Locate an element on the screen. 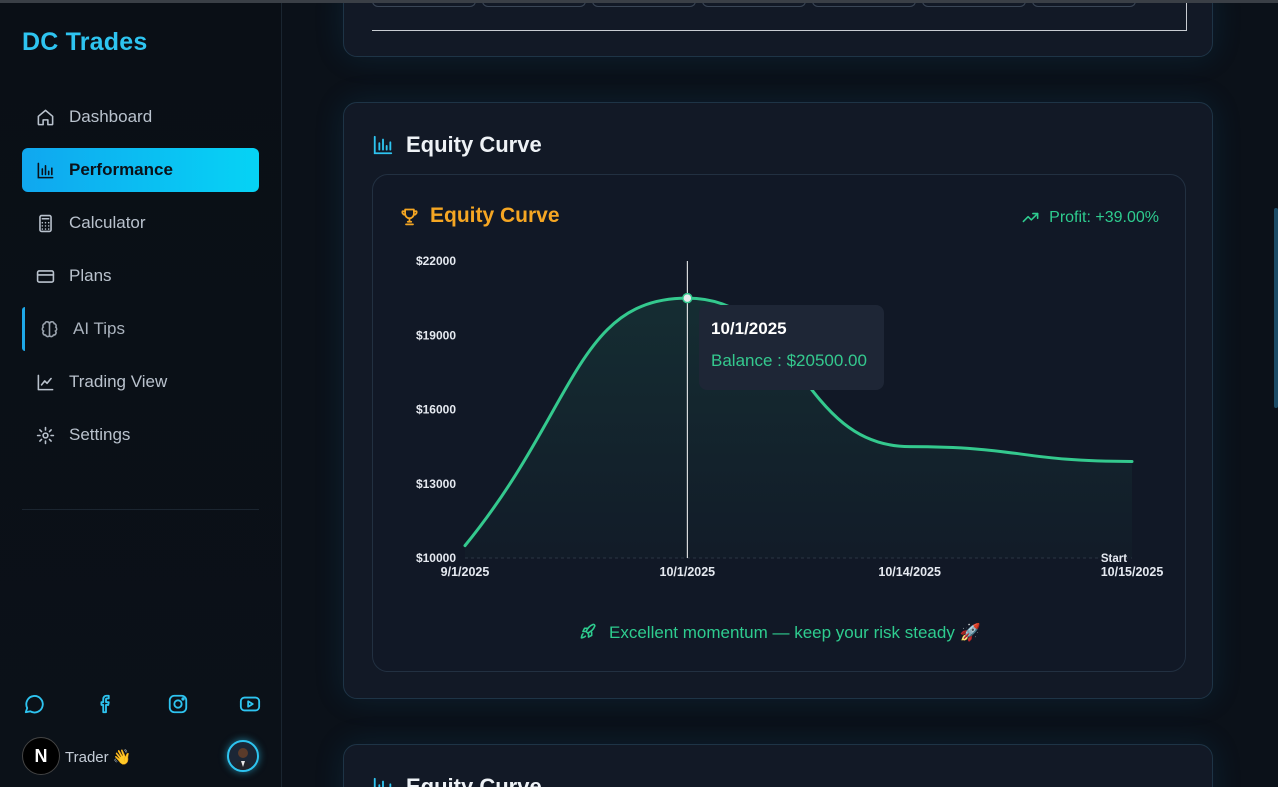 This screenshot has height=787, width=1278. sidebar-item-calculator: Calculator is located at coordinates (140, 223).